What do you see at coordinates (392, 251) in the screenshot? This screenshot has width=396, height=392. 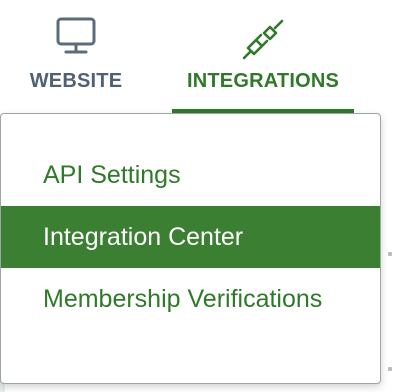 I see `background-content-edge` at bounding box center [392, 251].